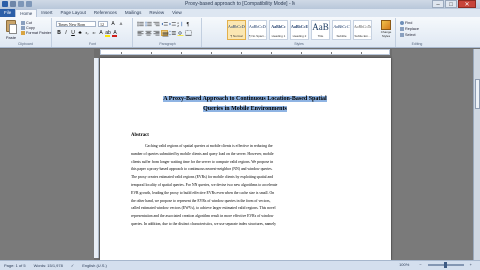 This screenshot has height=270, width=480. I want to click on editing-actions: Find Replace Select, so click(409, 29).